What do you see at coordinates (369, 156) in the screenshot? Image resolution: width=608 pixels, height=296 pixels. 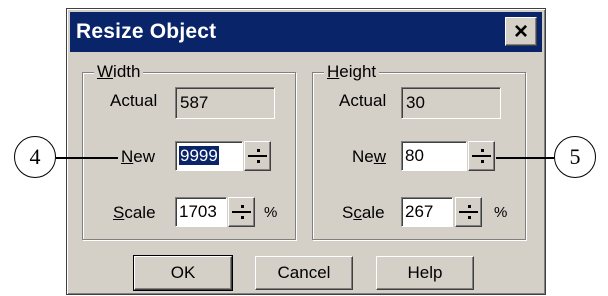 I see `height-new-label: New` at bounding box center [369, 156].